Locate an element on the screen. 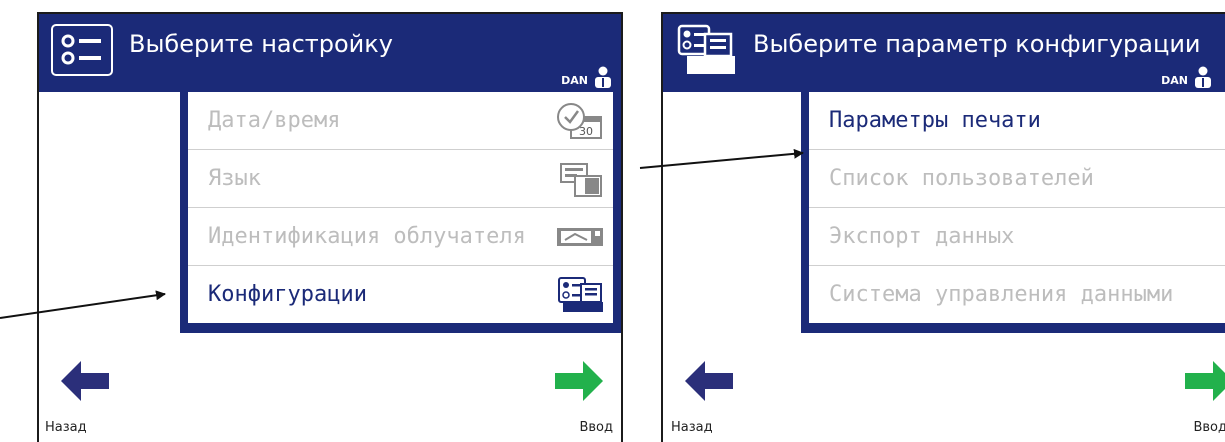 Image resolution: width=1225 pixels, height=442 pixels. configuration-icon is located at coordinates (580, 294).